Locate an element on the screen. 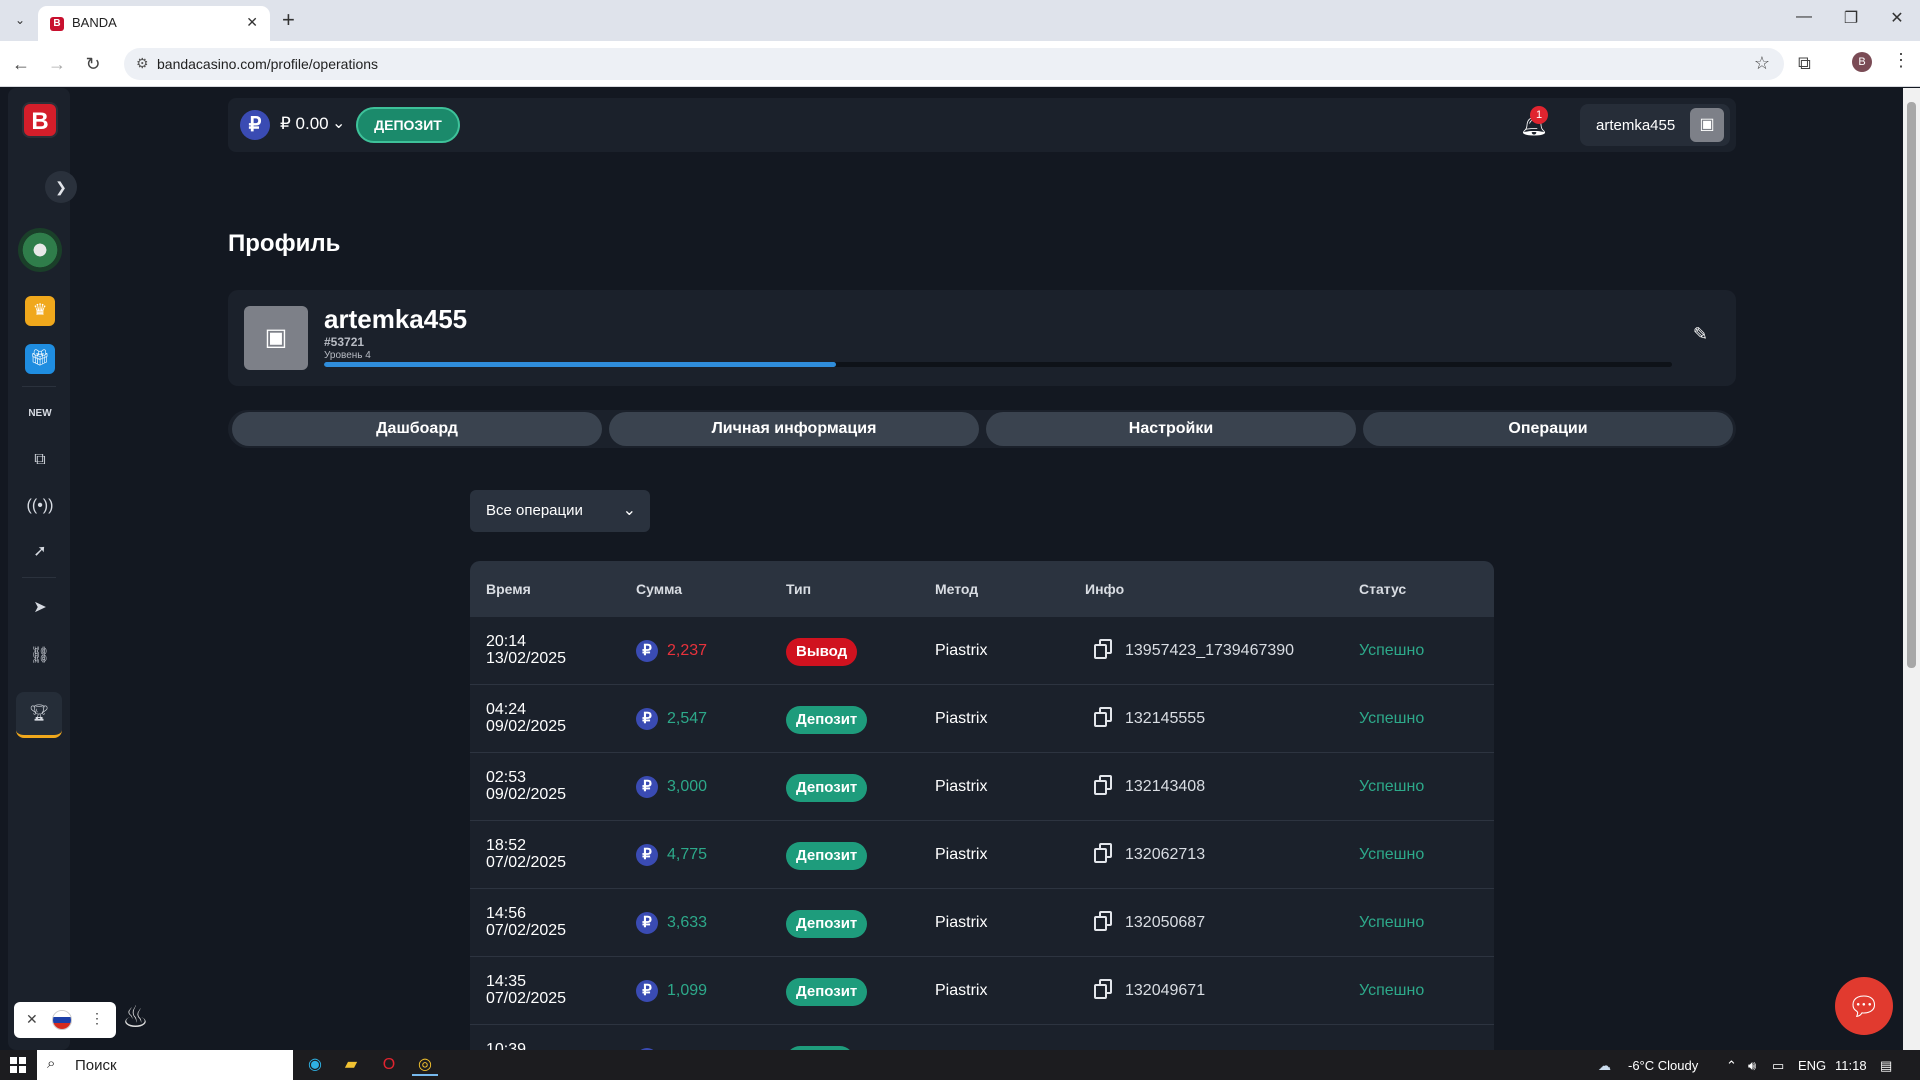  top-bar: ₽ ₽ 0.00 ⌄ Депозит 🔔︎ 1 artemka455 ▣ is located at coordinates (982, 125).